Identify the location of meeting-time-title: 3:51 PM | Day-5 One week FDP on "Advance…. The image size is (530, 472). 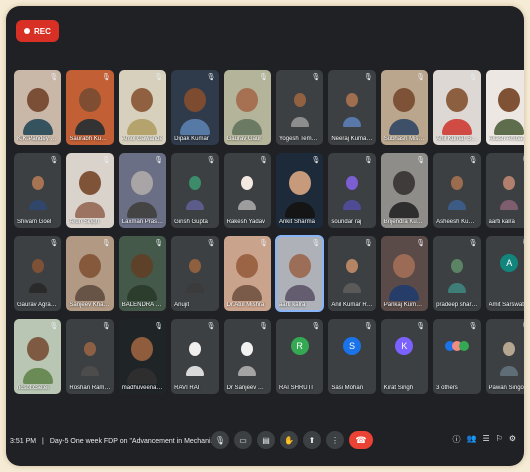
(113, 441).